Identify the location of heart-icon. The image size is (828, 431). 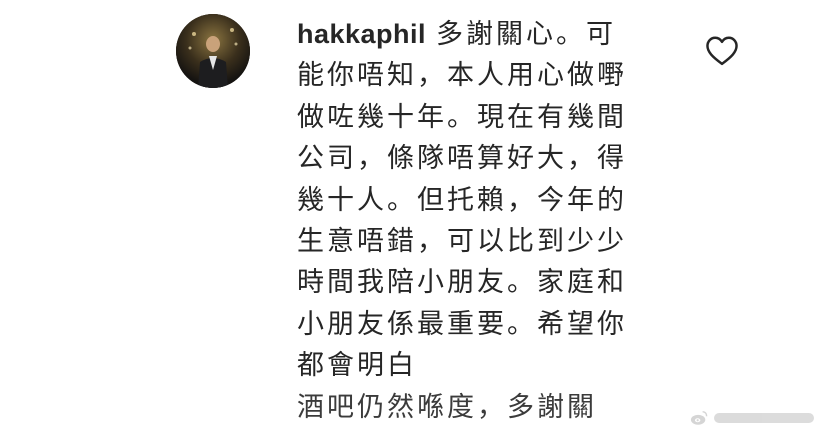
(722, 50).